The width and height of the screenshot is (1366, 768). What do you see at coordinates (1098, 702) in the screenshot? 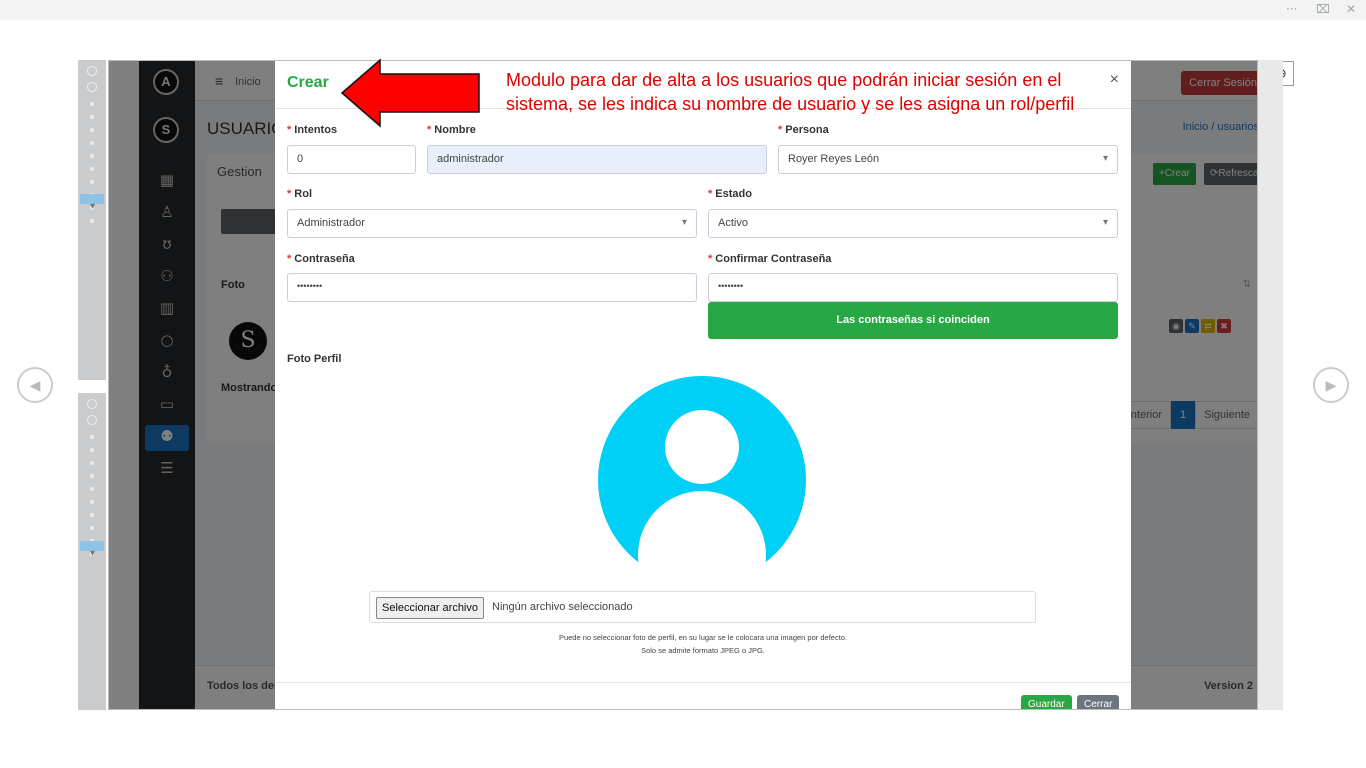
I see `cancel-button: Cerrar` at bounding box center [1098, 702].